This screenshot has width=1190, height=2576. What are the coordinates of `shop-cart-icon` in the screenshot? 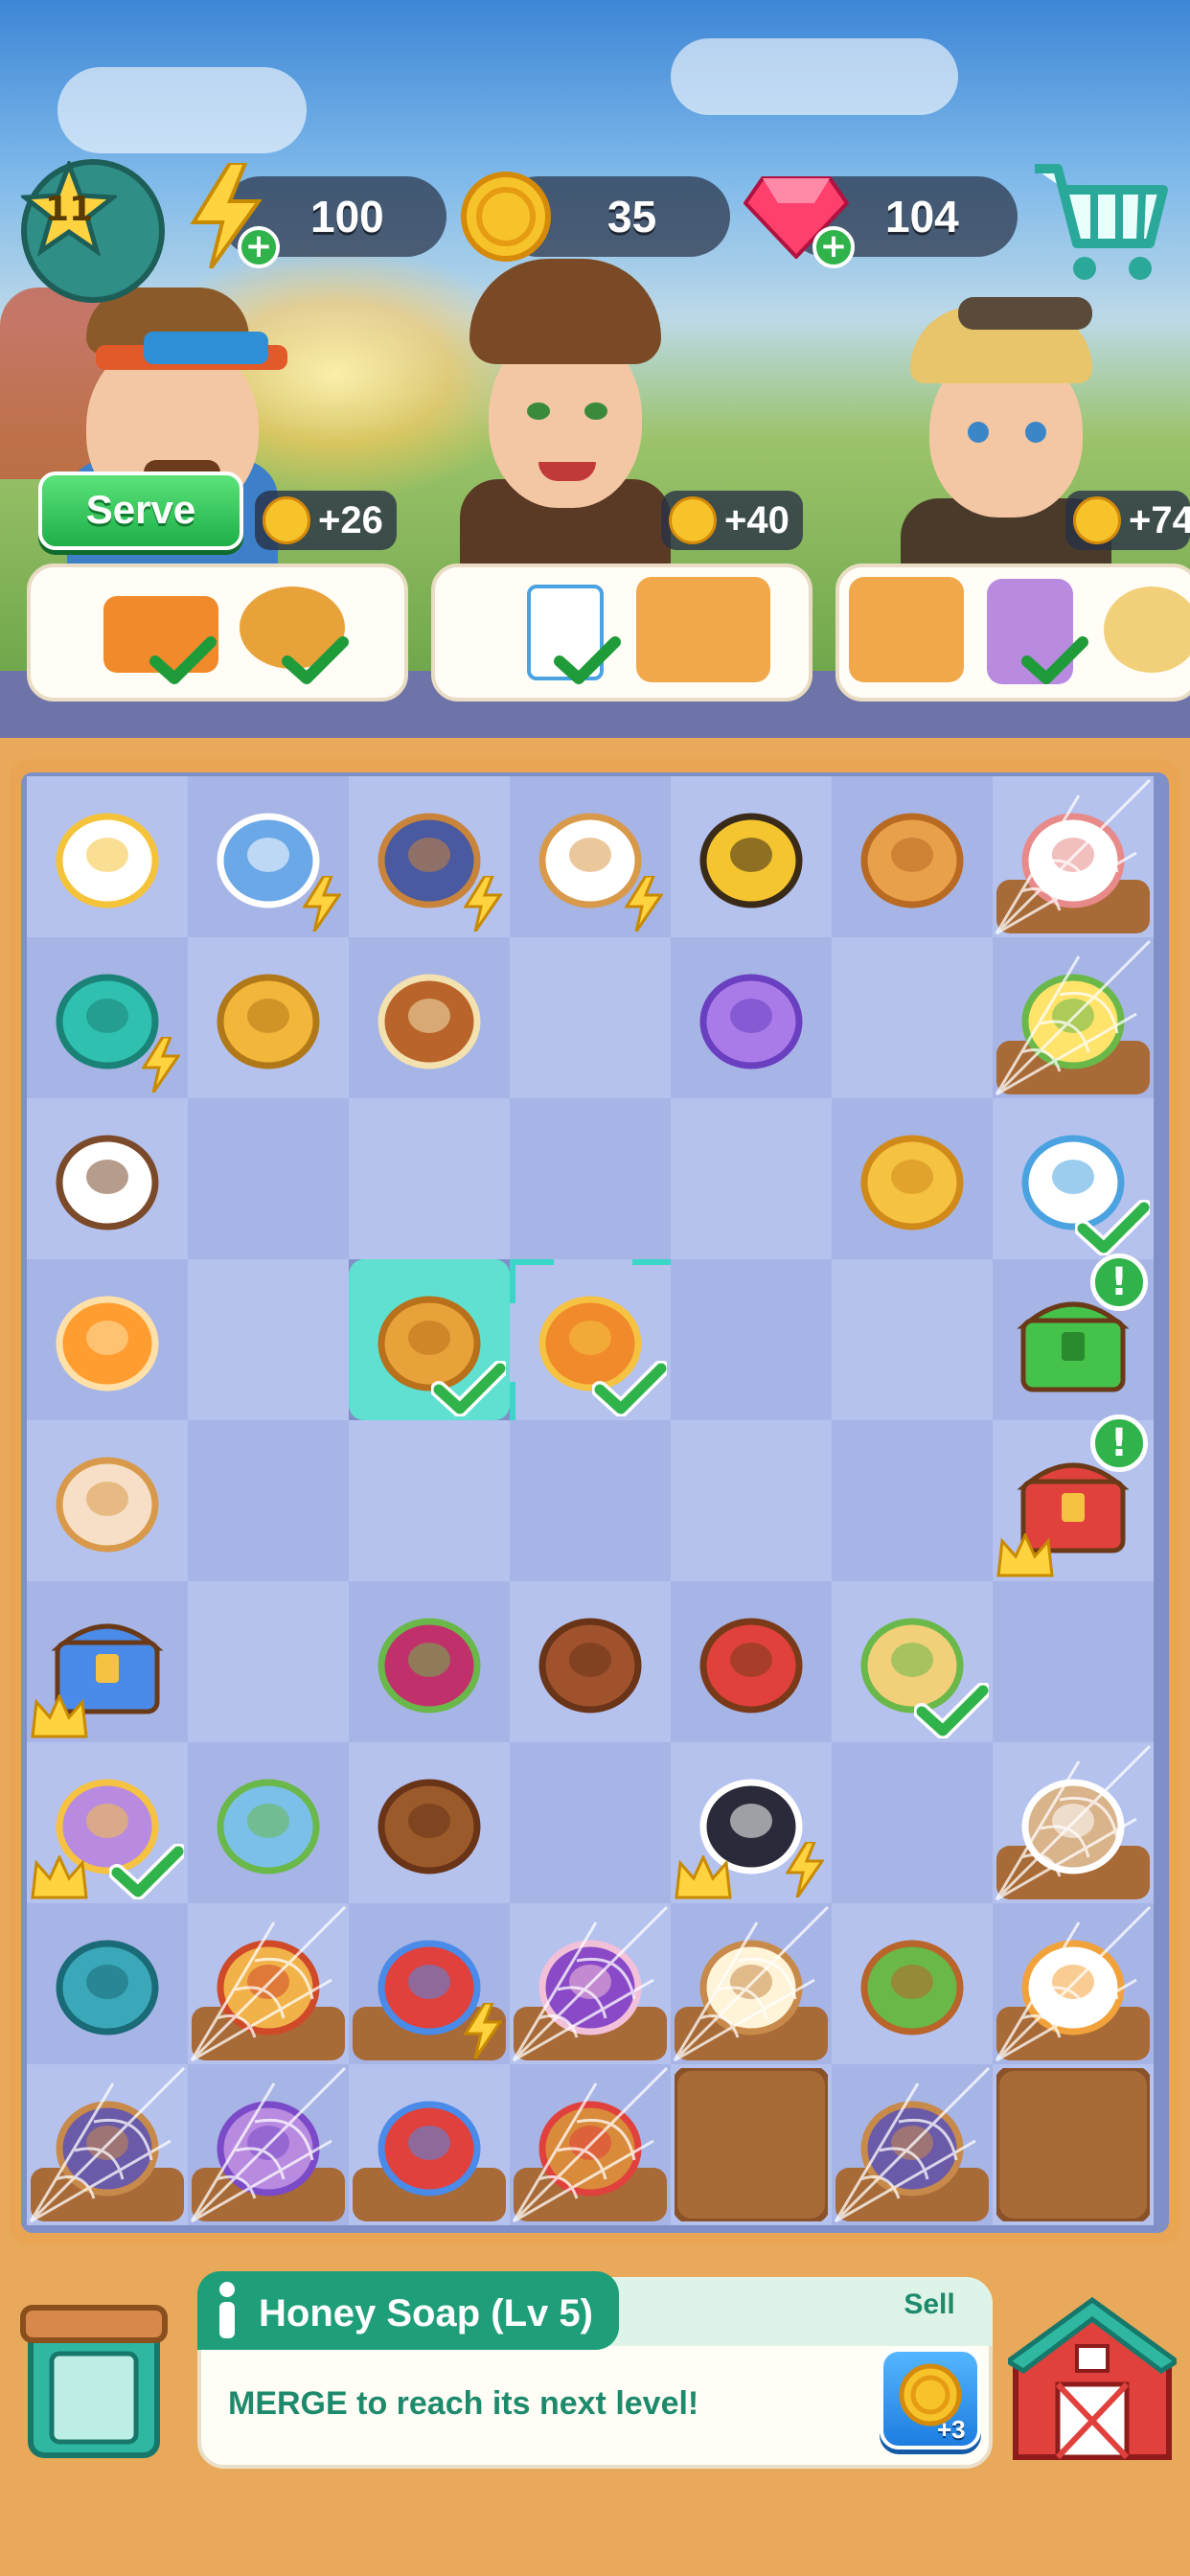 It's located at (1099, 222).